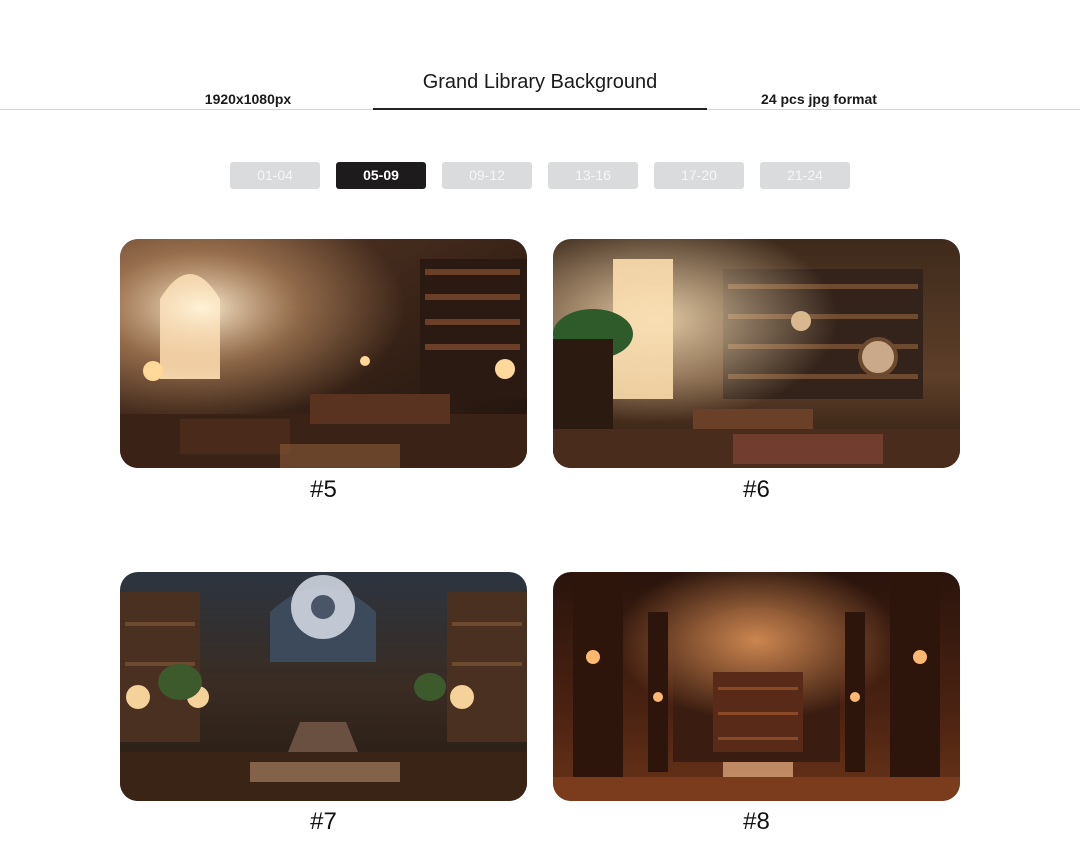 Image resolution: width=1080 pixels, height=864 pixels. What do you see at coordinates (540, 175) in the screenshot?
I see `range-tabs: 01-04 05-09 09-12 13-16 17-20 21-24` at bounding box center [540, 175].